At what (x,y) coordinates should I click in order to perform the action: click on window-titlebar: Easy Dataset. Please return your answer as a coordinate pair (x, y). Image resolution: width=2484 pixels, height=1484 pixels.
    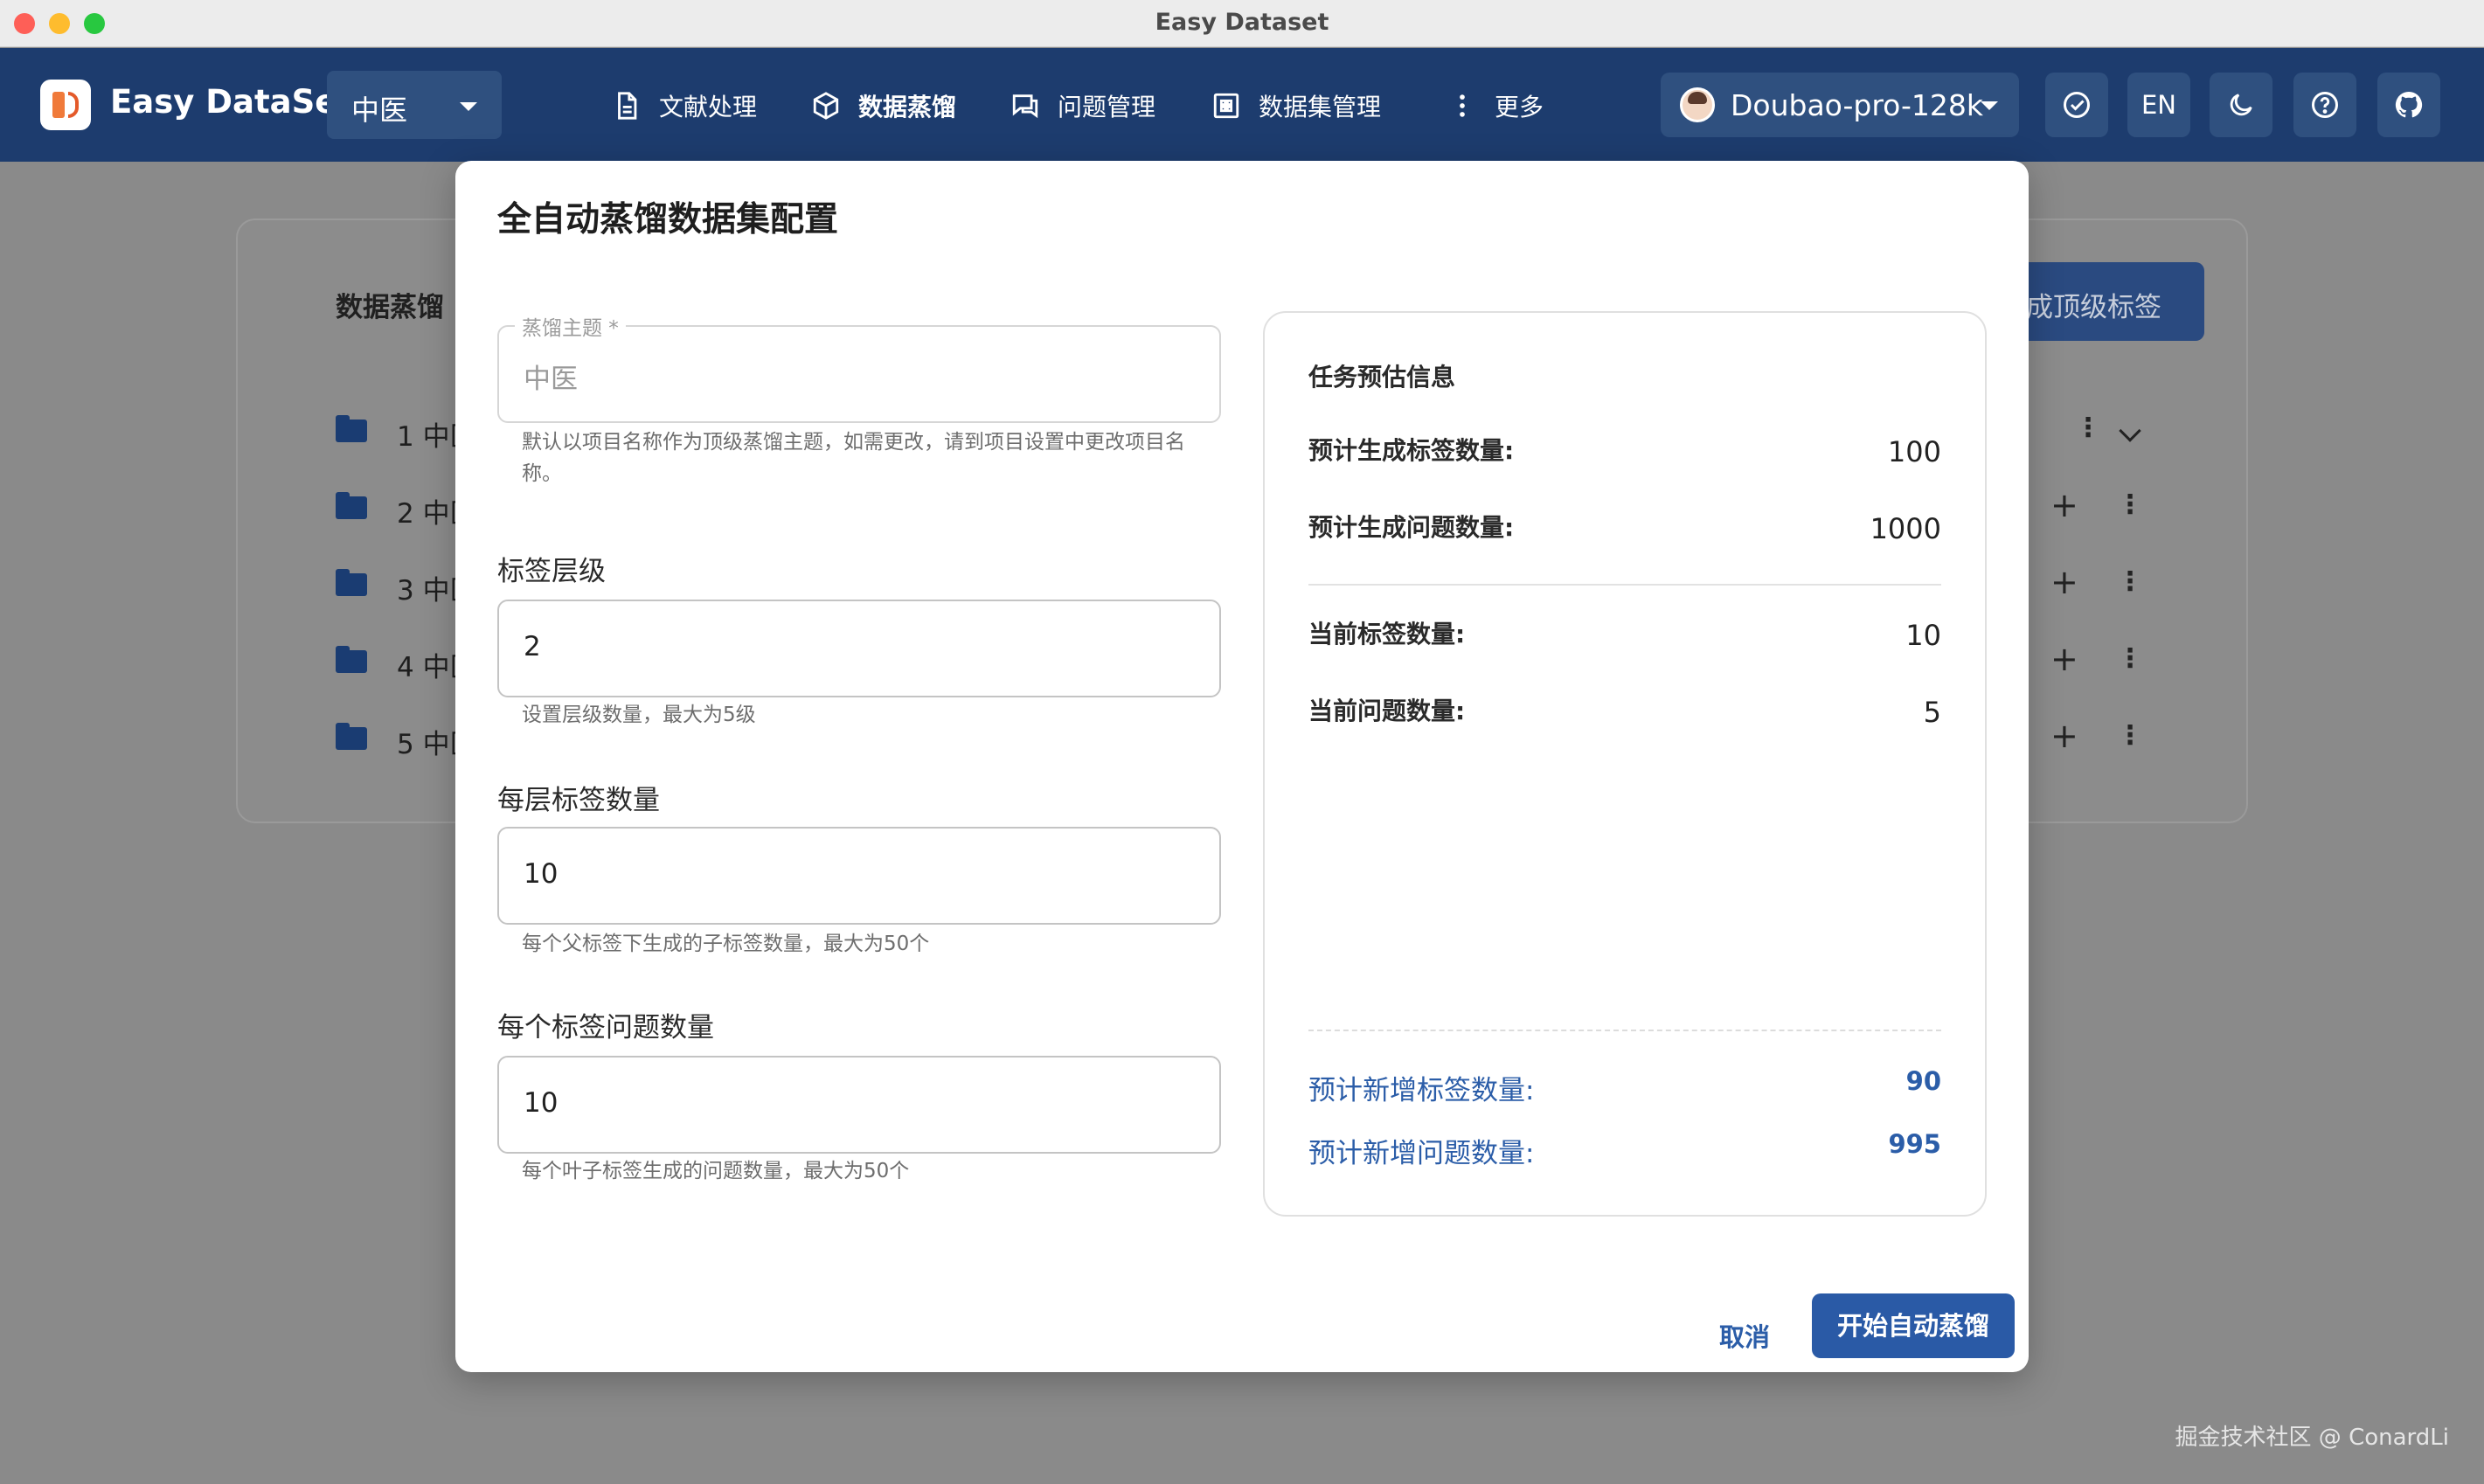
    Looking at the image, I should click on (1242, 23).